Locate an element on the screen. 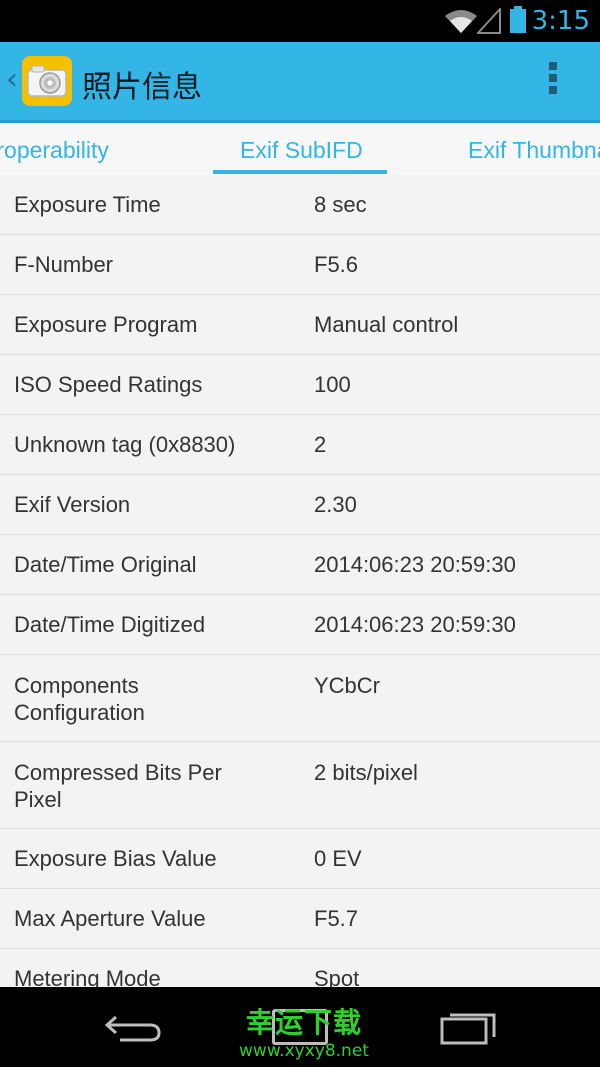  row-value: YCbCr is located at coordinates (347, 685).